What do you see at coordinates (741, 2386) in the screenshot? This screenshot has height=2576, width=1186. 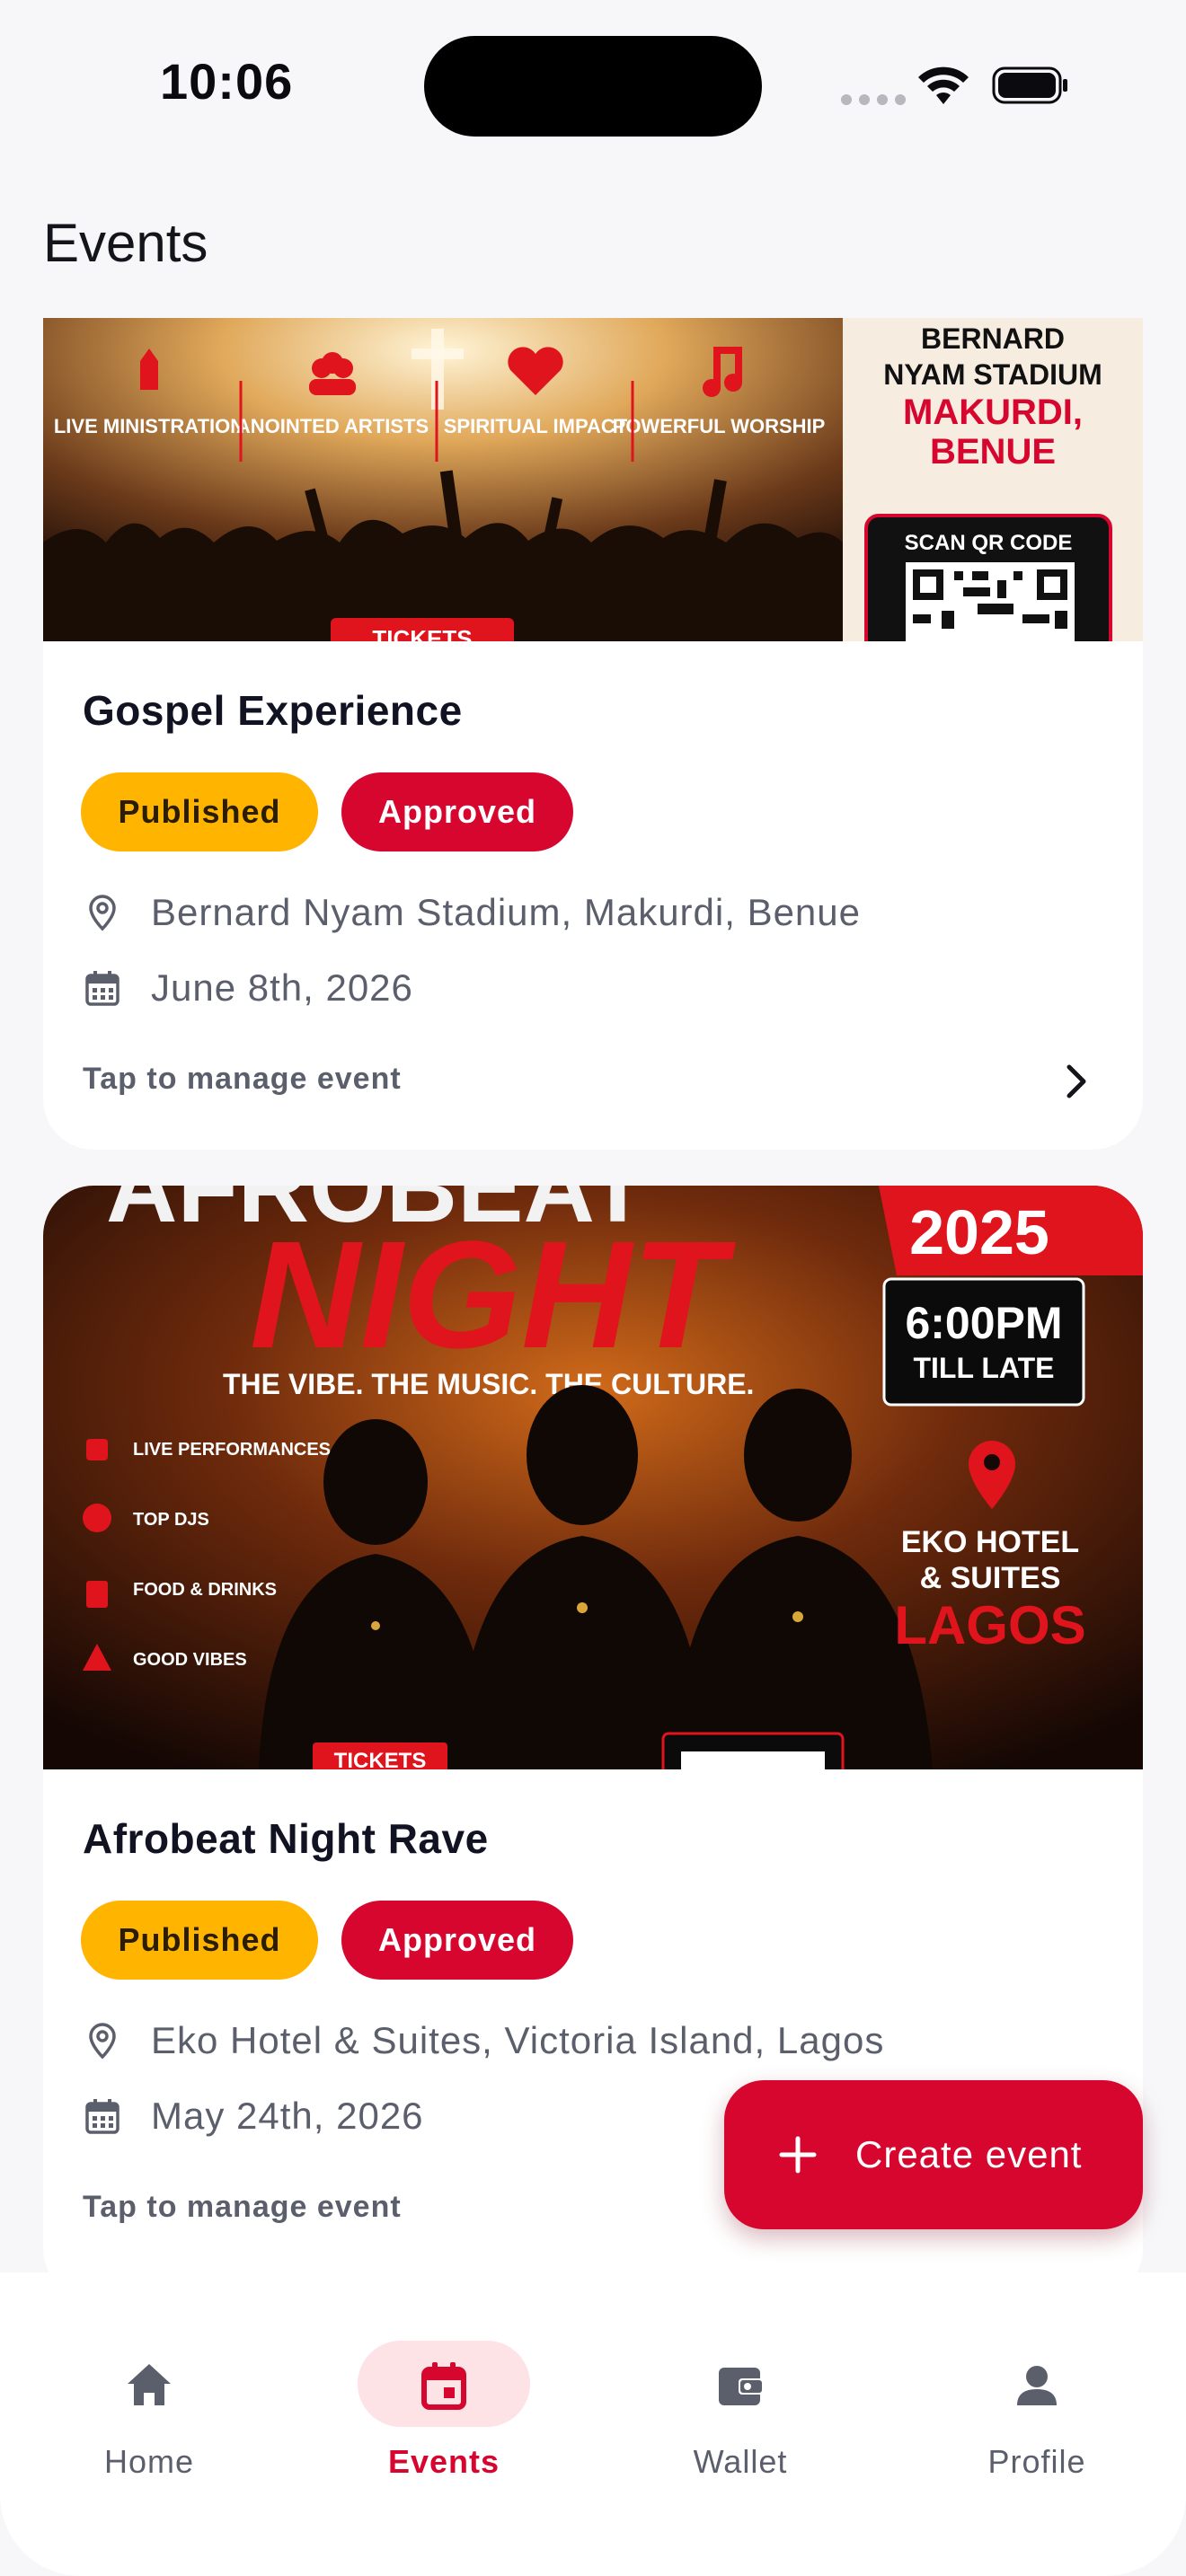 I see `wallet-icon` at bounding box center [741, 2386].